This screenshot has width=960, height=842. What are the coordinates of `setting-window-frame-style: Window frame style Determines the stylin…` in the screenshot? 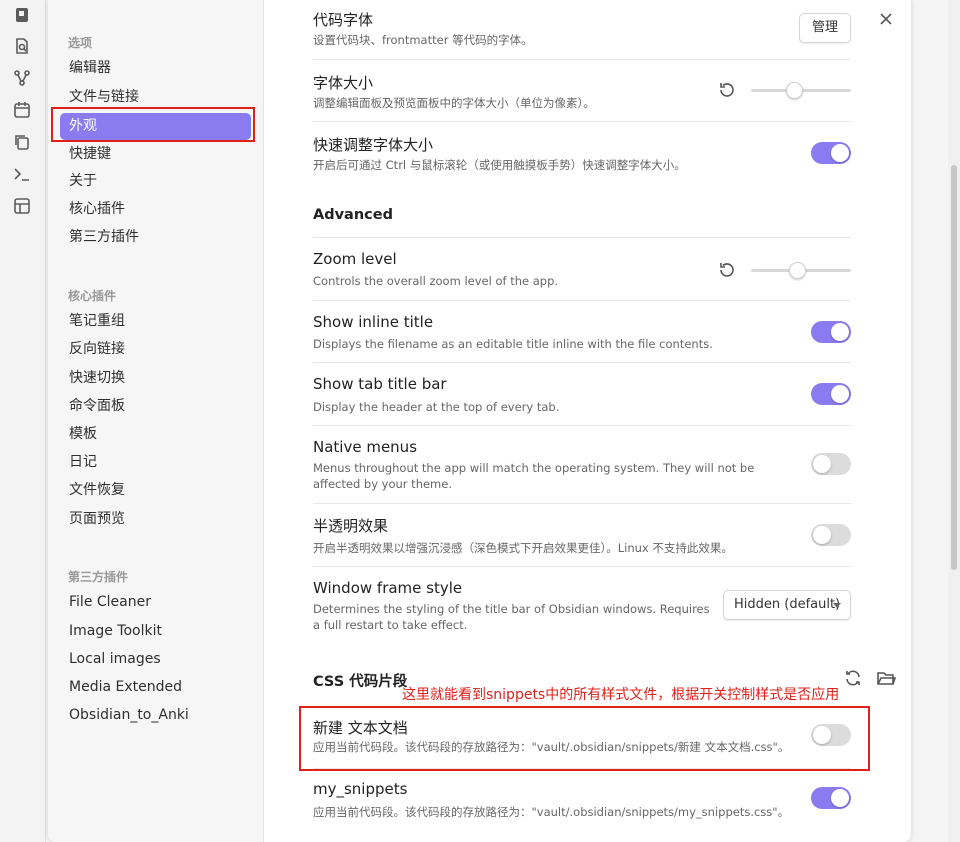 It's located at (582, 605).